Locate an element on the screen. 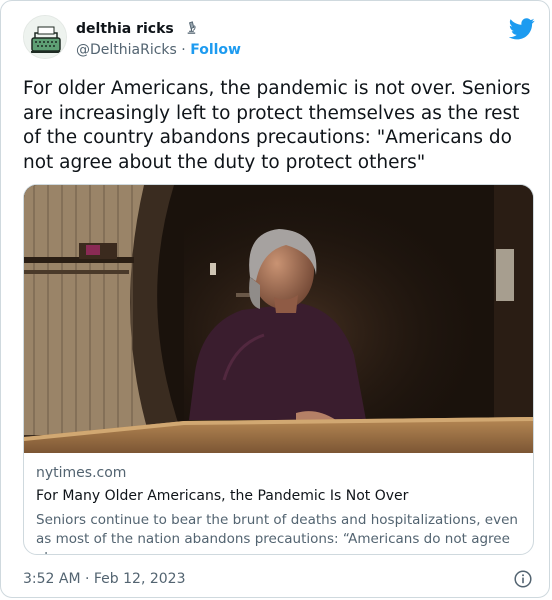  twitter-bird-icon is located at coordinates (521, 31).